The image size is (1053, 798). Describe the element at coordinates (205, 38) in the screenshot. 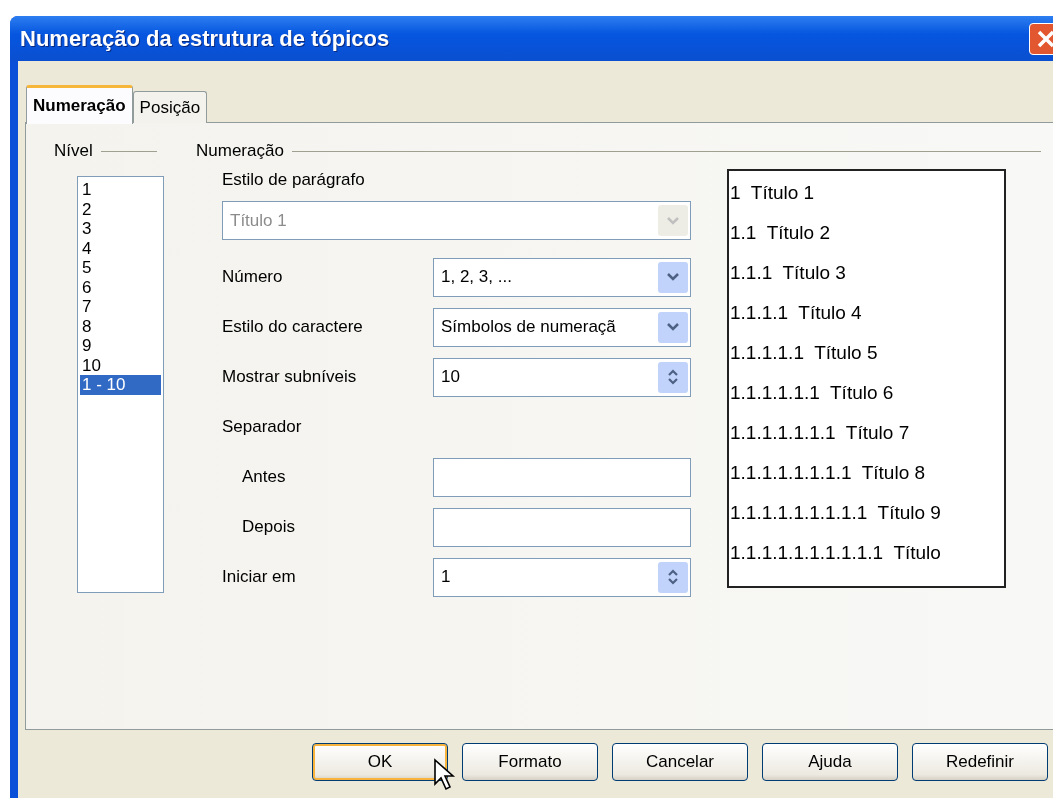

I see `window-title: Numeração da estrutura de tópicos` at that location.